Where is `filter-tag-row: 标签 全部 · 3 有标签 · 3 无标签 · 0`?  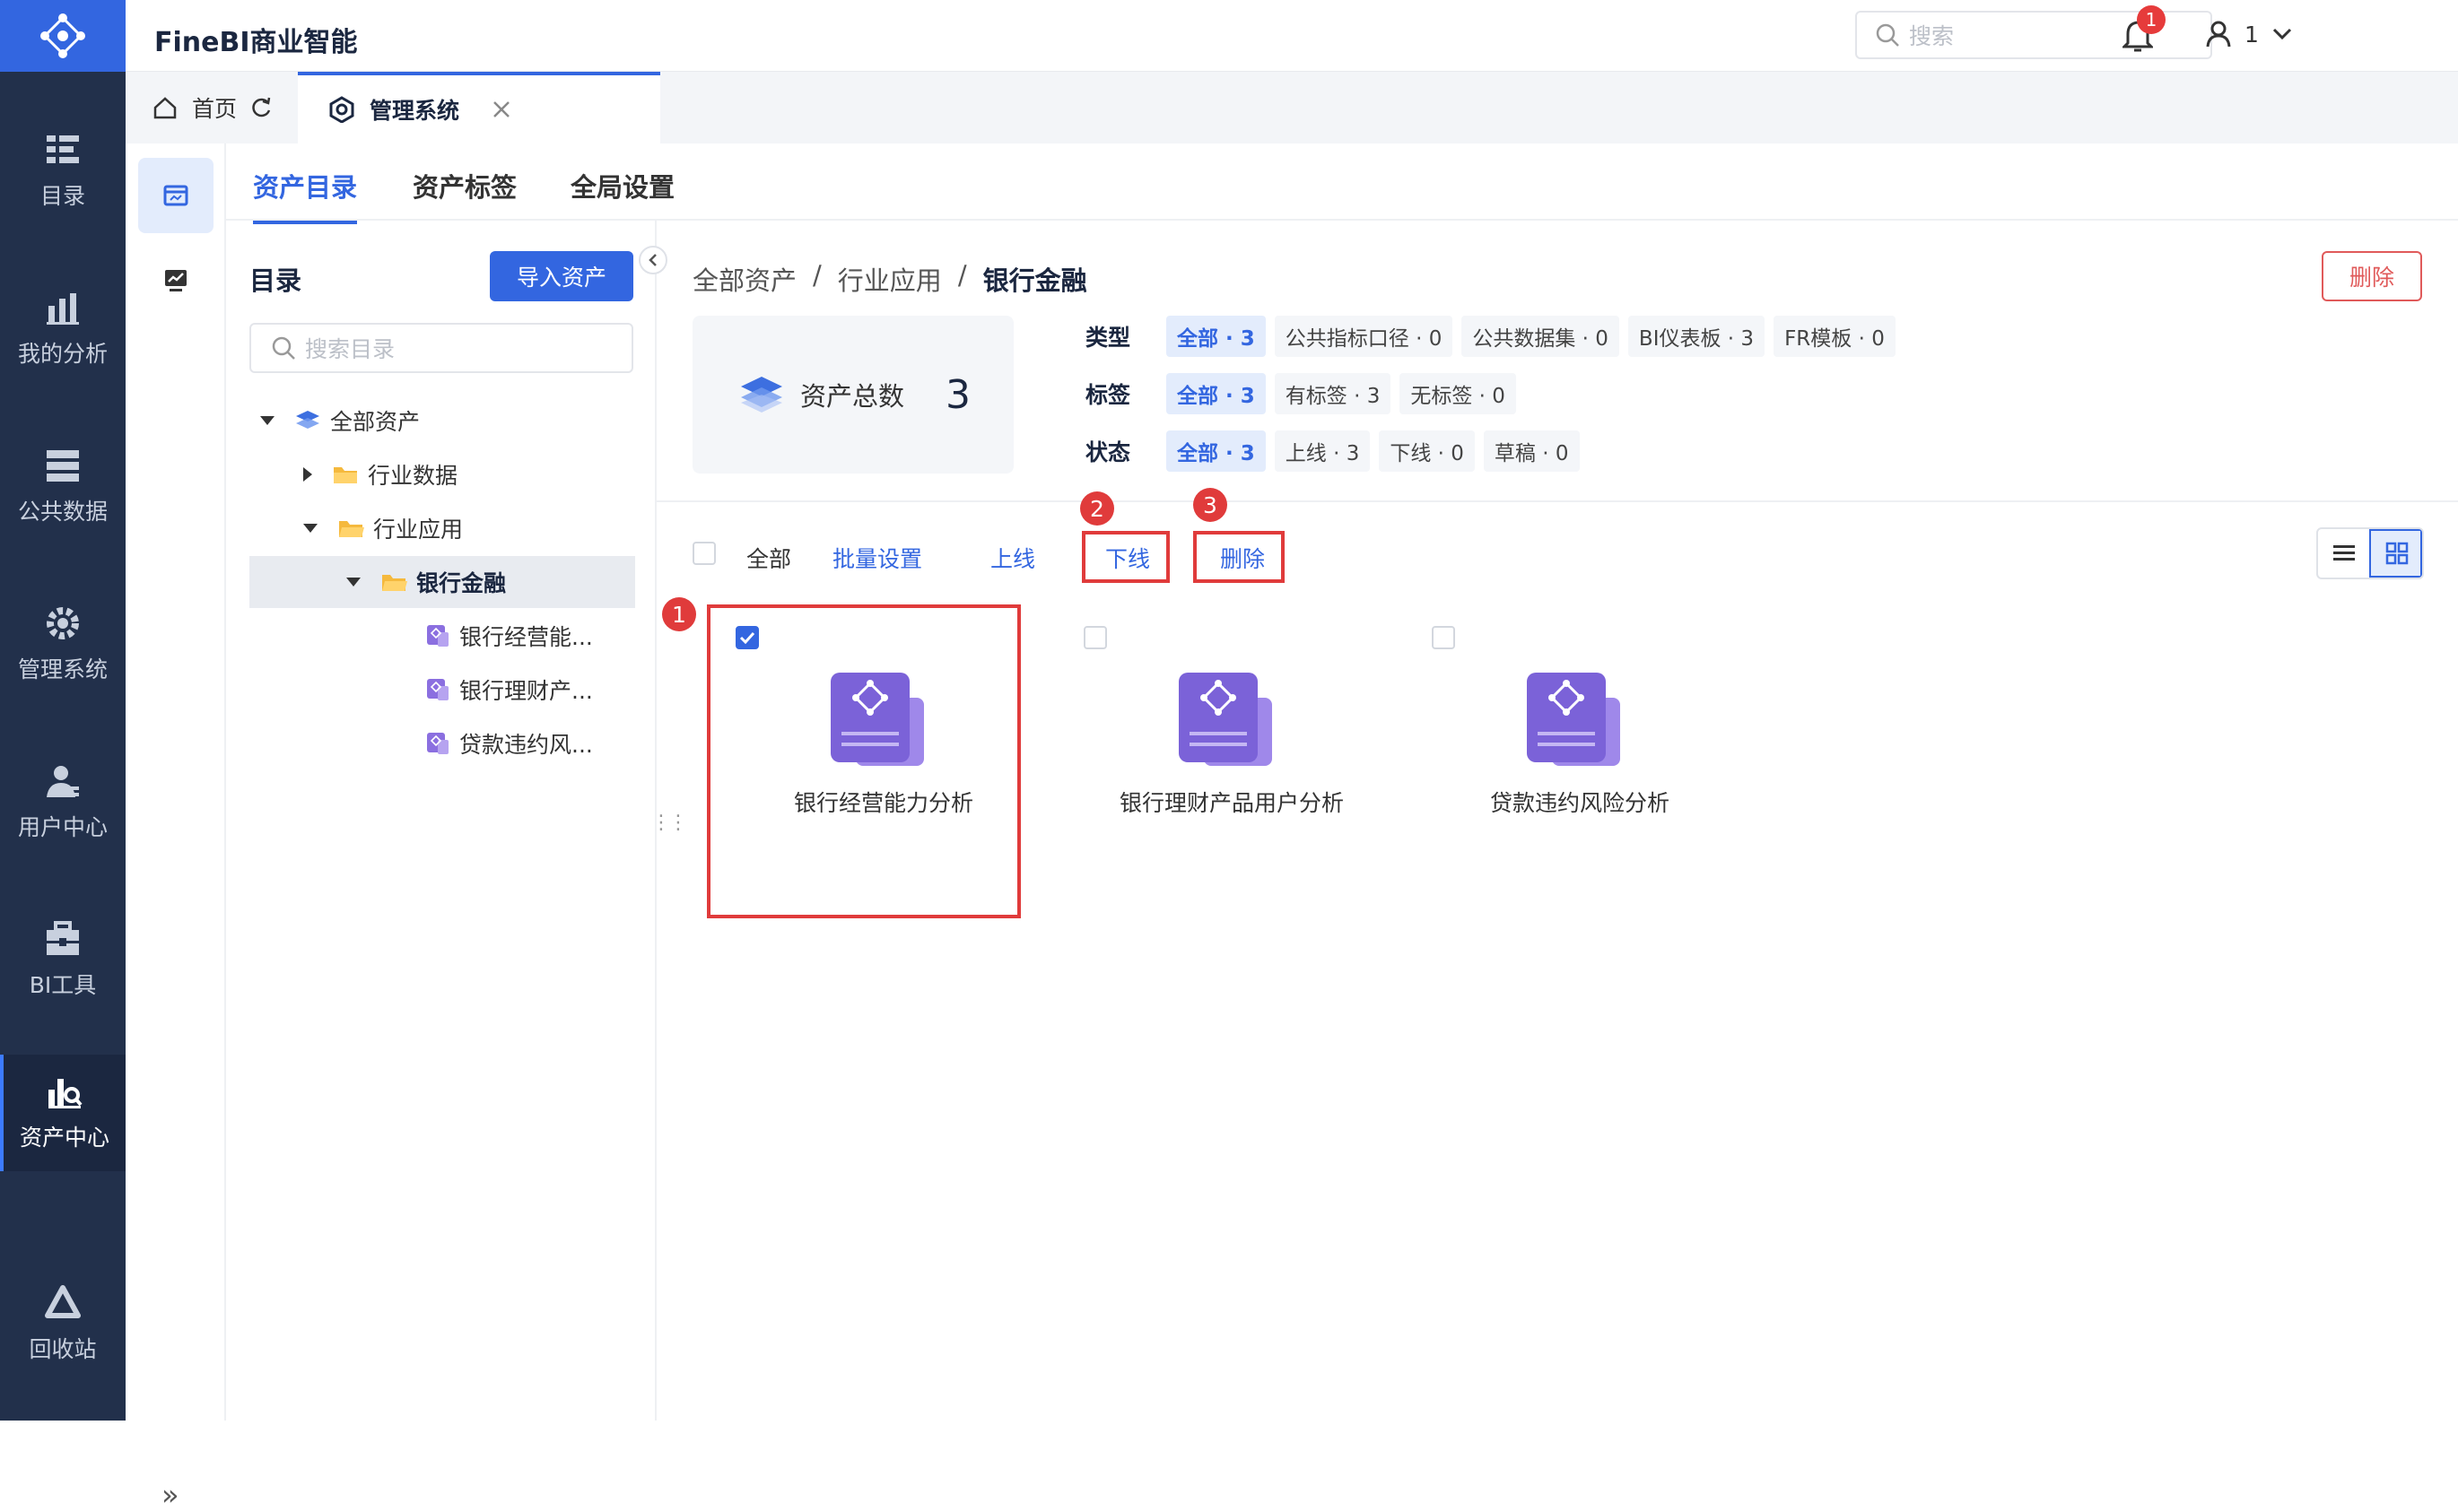 filter-tag-row: 标签 全部 · 3 有标签 · 3 无标签 · 0 is located at coordinates (1301, 393).